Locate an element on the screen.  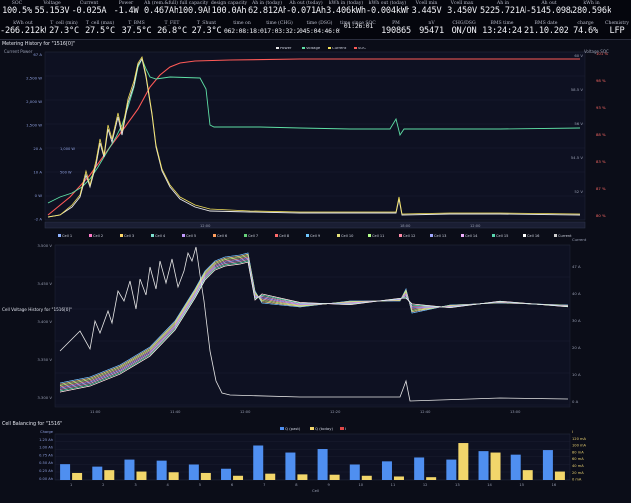
cellvoltage-legend-label: Cell 9 is located at coordinates (315, 236).